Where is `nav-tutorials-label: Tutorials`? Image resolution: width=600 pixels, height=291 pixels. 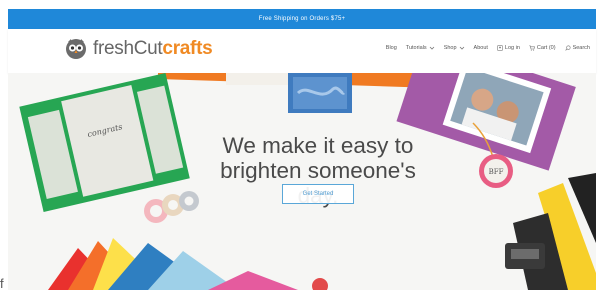
nav-tutorials-label: Tutorials is located at coordinates (416, 48).